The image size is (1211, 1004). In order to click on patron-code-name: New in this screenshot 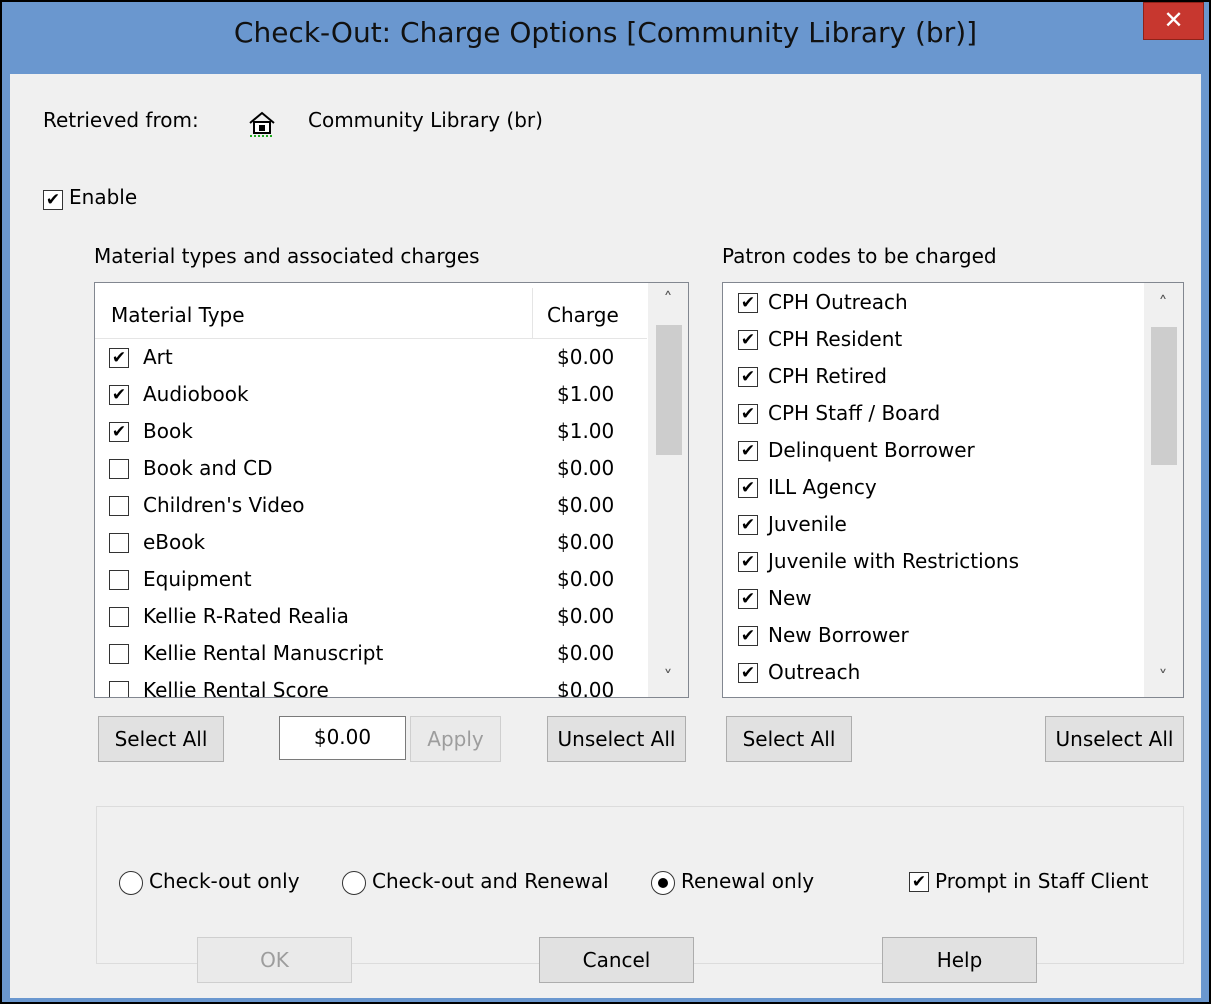, I will do `click(790, 598)`.